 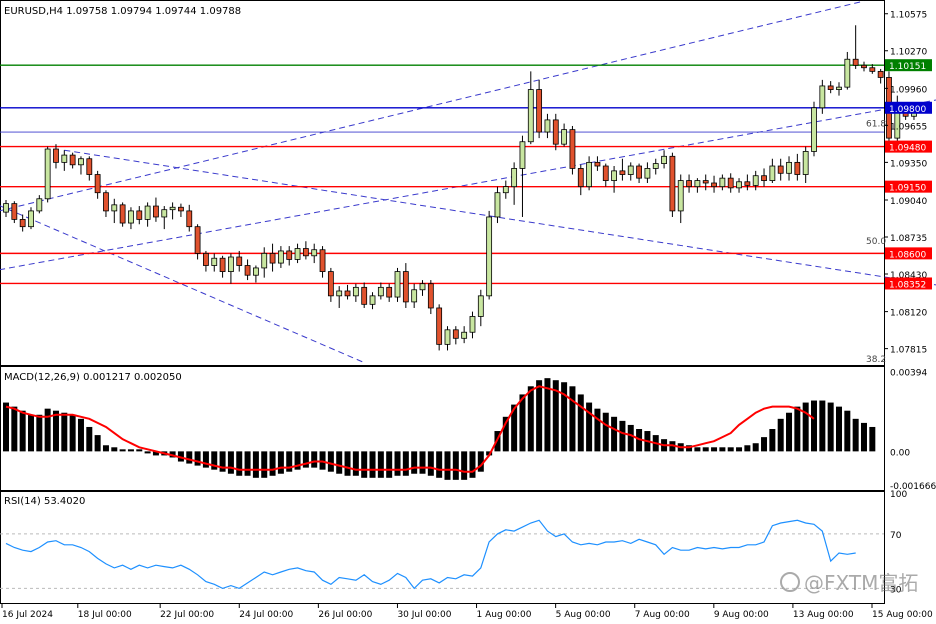 What do you see at coordinates (27, 615) in the screenshot?
I see `time-tick-label: 16 Jul 2024` at bounding box center [27, 615].